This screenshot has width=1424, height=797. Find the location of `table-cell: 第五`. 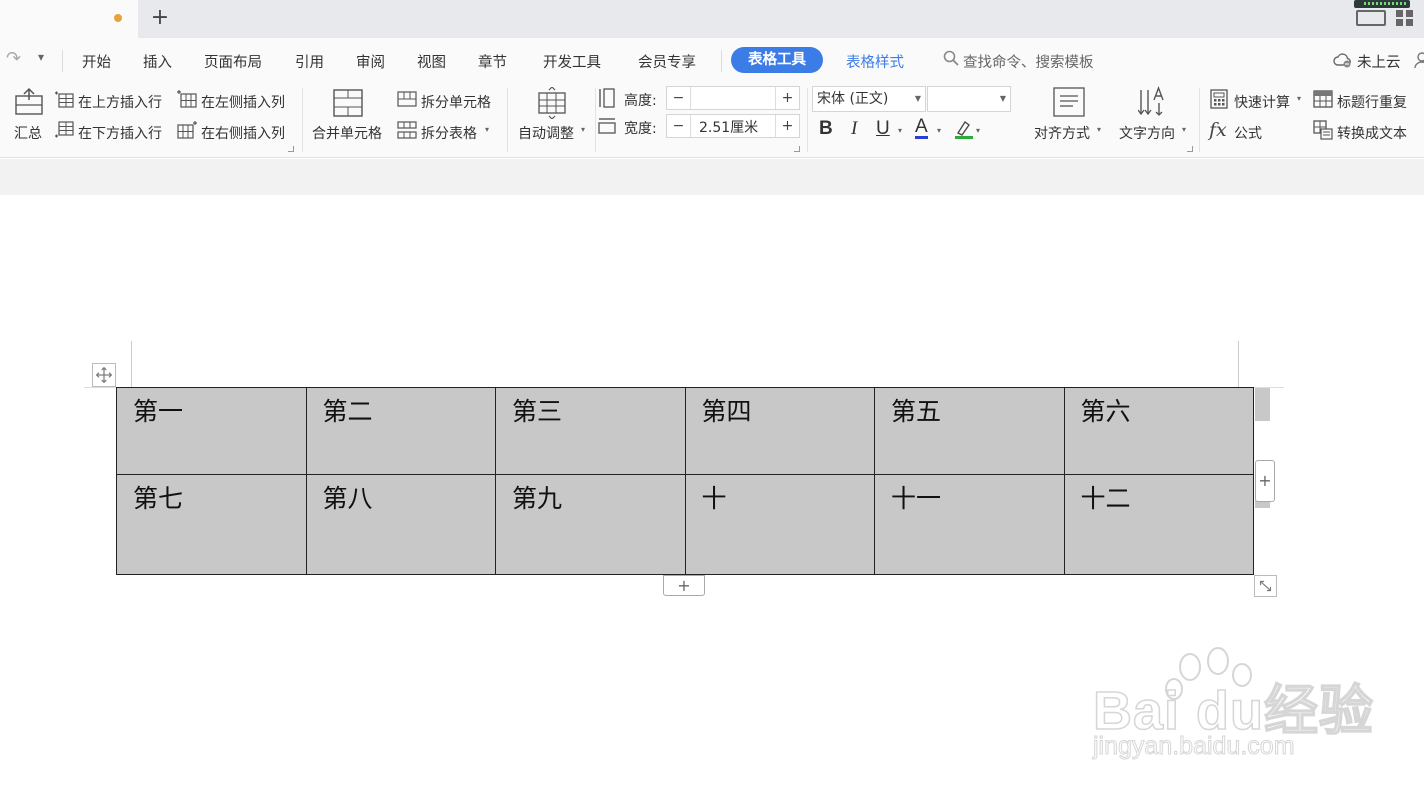

table-cell: 第五 is located at coordinates (969, 431).